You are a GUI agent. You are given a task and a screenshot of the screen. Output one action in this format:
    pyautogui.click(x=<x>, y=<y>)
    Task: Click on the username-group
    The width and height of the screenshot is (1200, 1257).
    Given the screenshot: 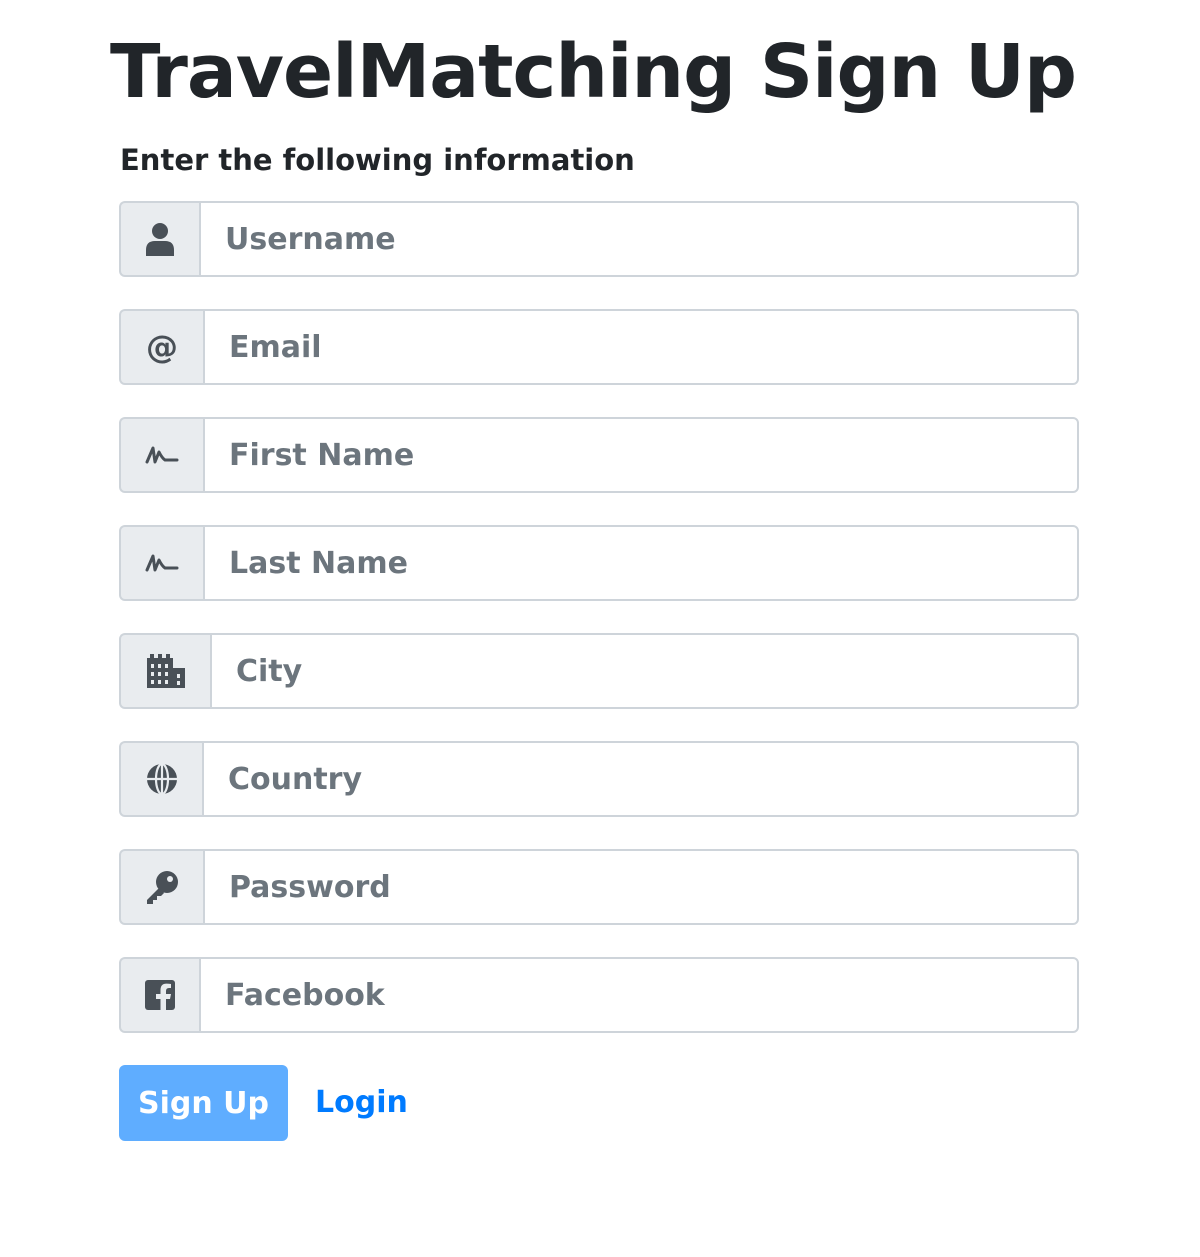 What is the action you would take?
    pyautogui.click(x=599, y=239)
    